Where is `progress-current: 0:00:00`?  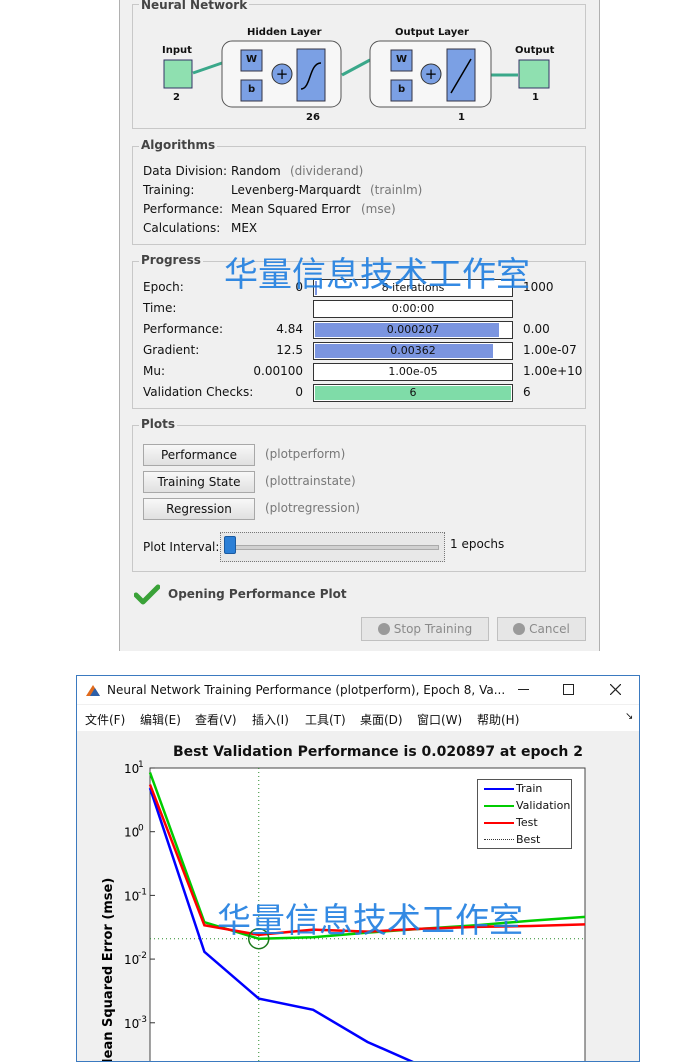 progress-current: 0:00:00 is located at coordinates (413, 308).